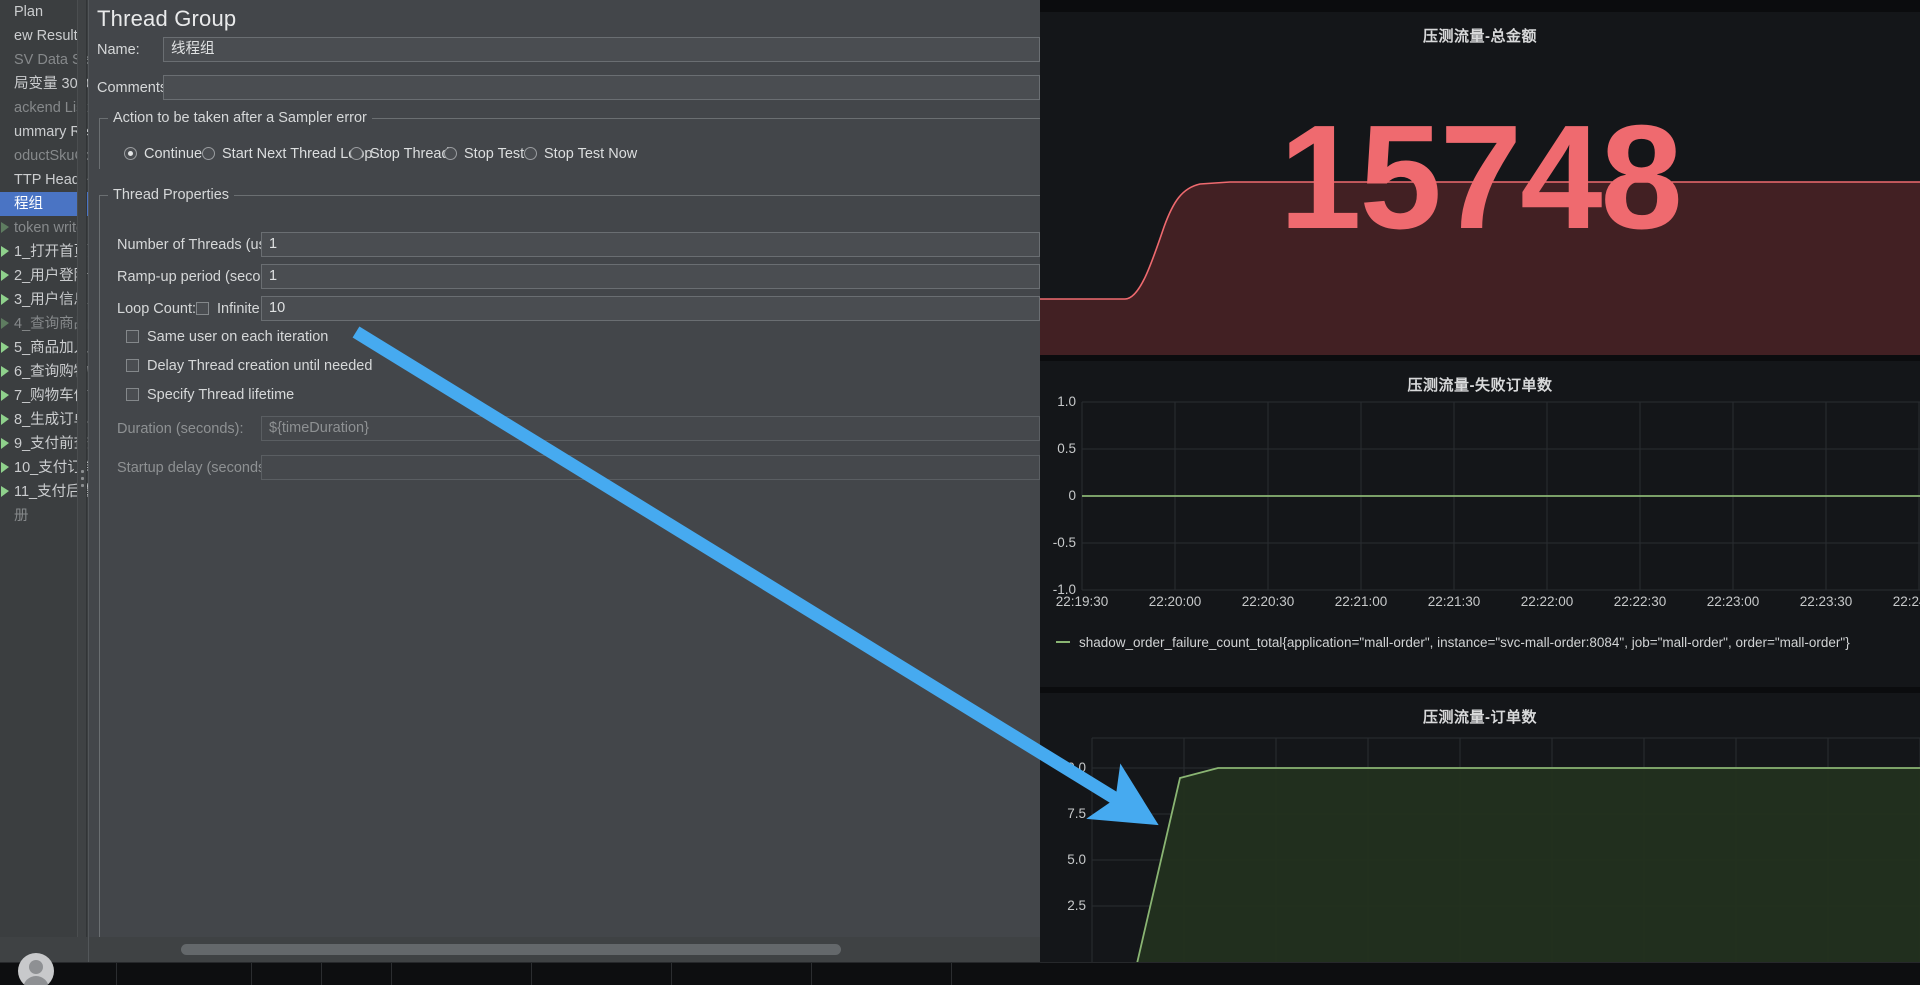 This screenshot has width=1920, height=985. I want to click on avatar-head-icon, so click(36, 967).